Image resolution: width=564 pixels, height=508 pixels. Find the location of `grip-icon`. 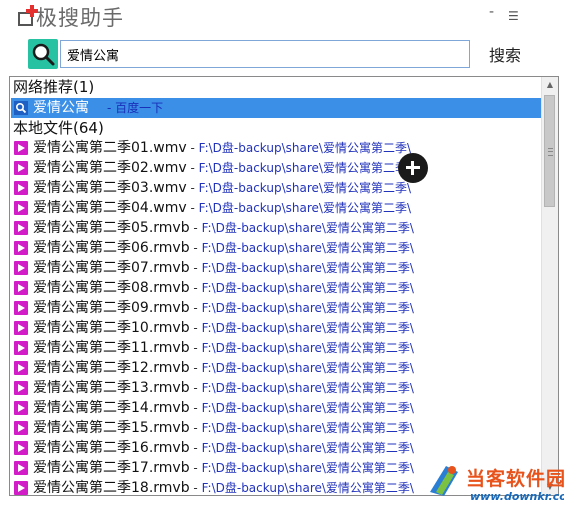

grip-icon is located at coordinates (550, 152).